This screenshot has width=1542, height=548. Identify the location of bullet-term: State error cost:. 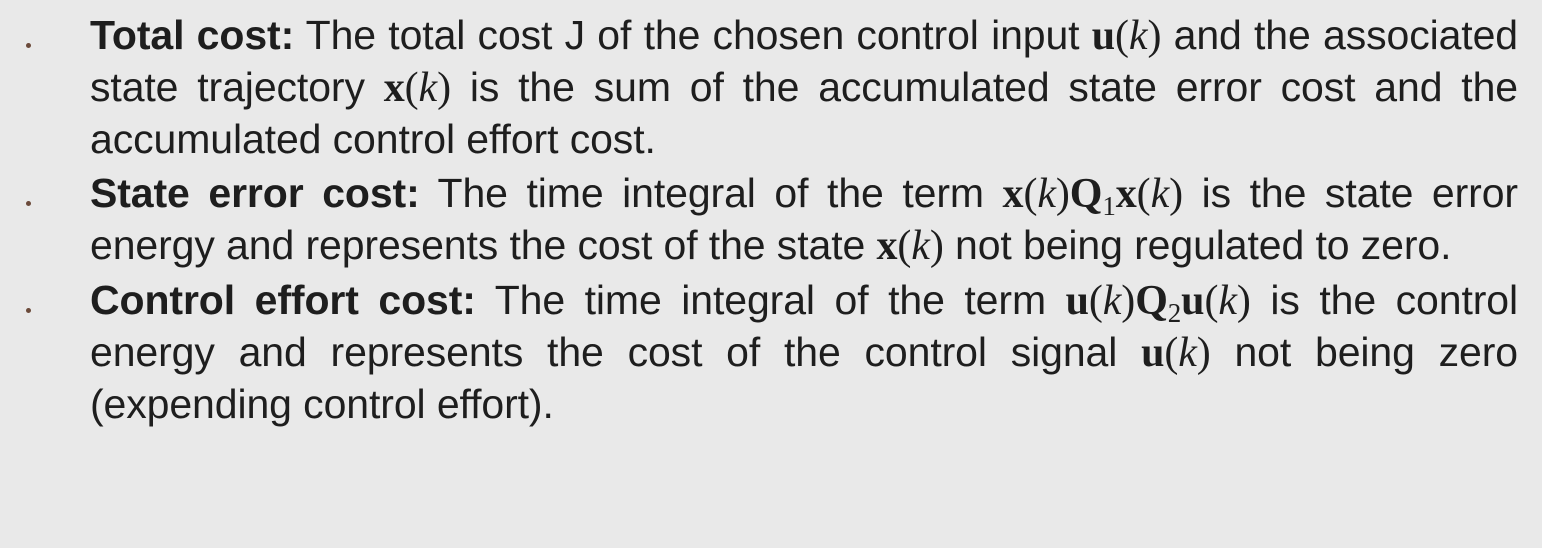
(255, 193).